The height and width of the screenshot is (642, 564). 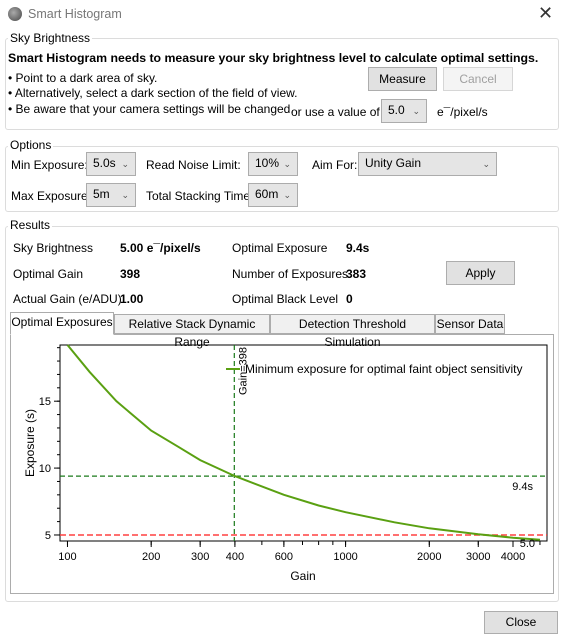 What do you see at coordinates (429, 557) in the screenshot?
I see `x-tick-label: 2000` at bounding box center [429, 557].